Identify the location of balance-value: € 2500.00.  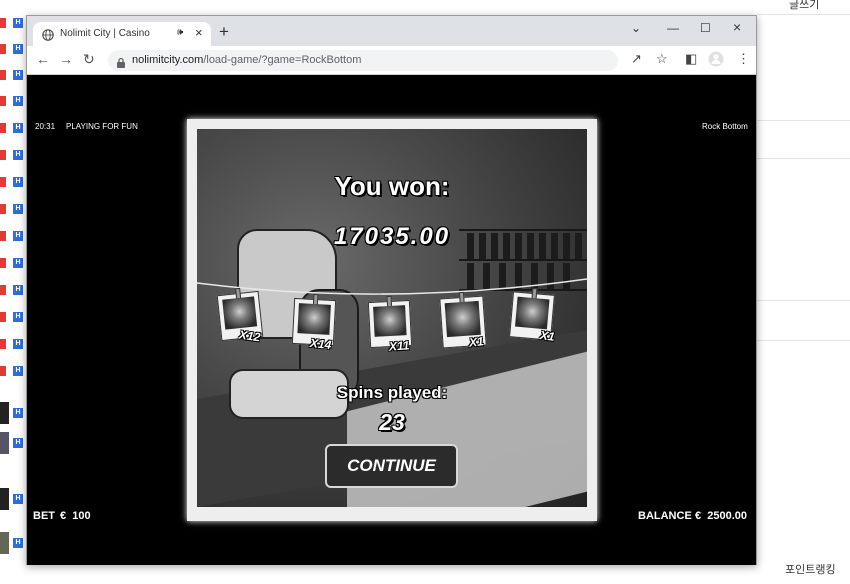
(721, 516).